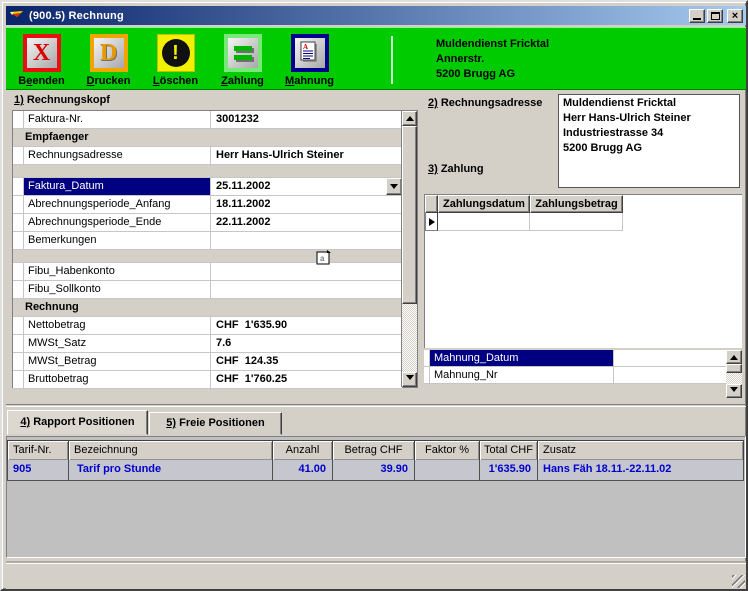 Image resolution: width=748 pixels, height=591 pixels. I want to click on field-value: CHF 1'760.25, so click(306, 379).